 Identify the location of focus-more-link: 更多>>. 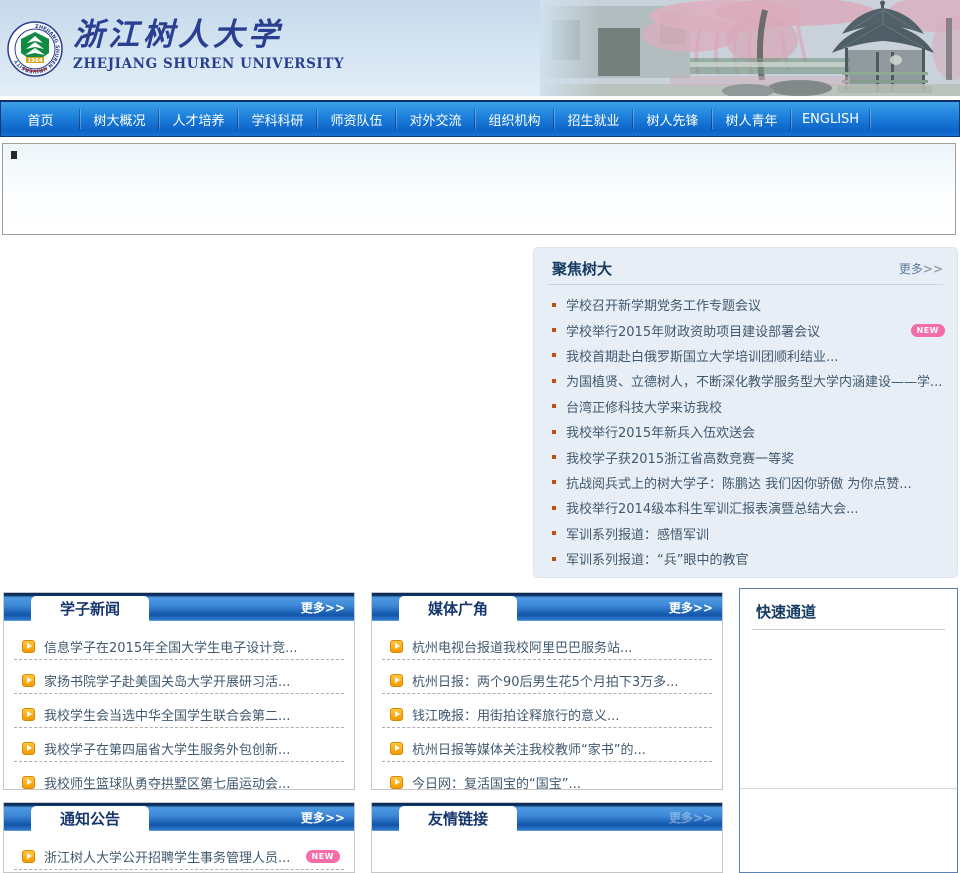
(921, 268).